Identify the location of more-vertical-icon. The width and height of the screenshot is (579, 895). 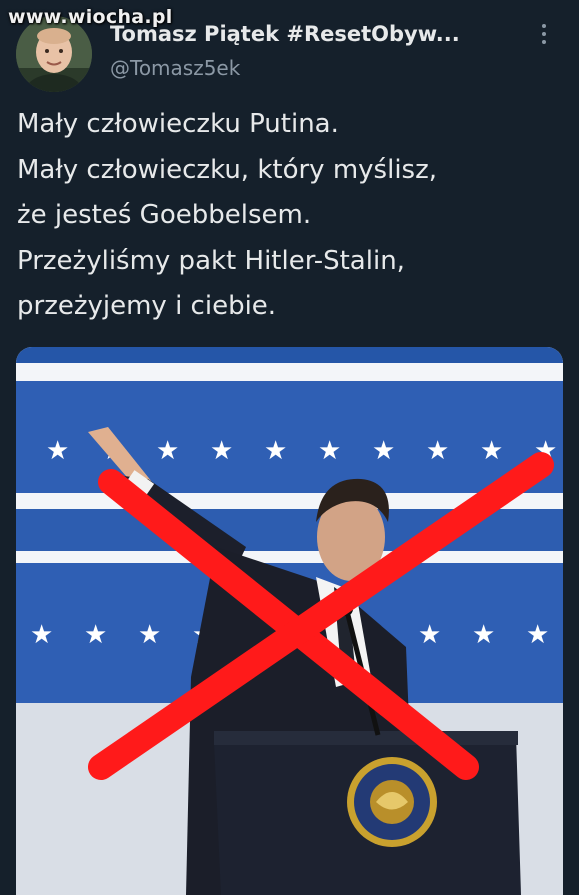
(544, 36).